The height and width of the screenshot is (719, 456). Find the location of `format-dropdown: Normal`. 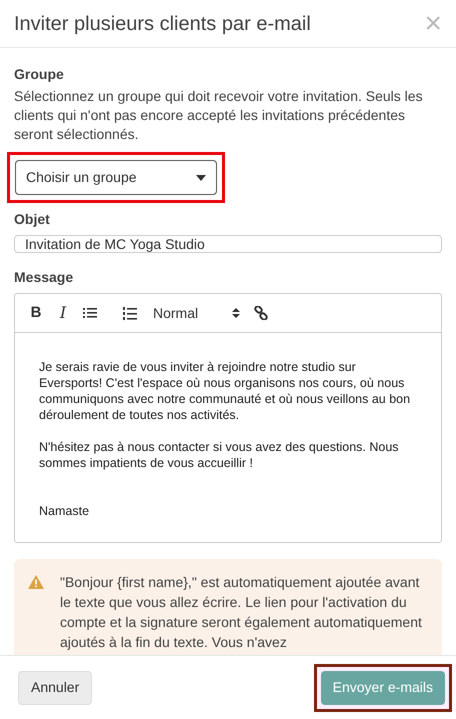

format-dropdown: Normal is located at coordinates (196, 313).